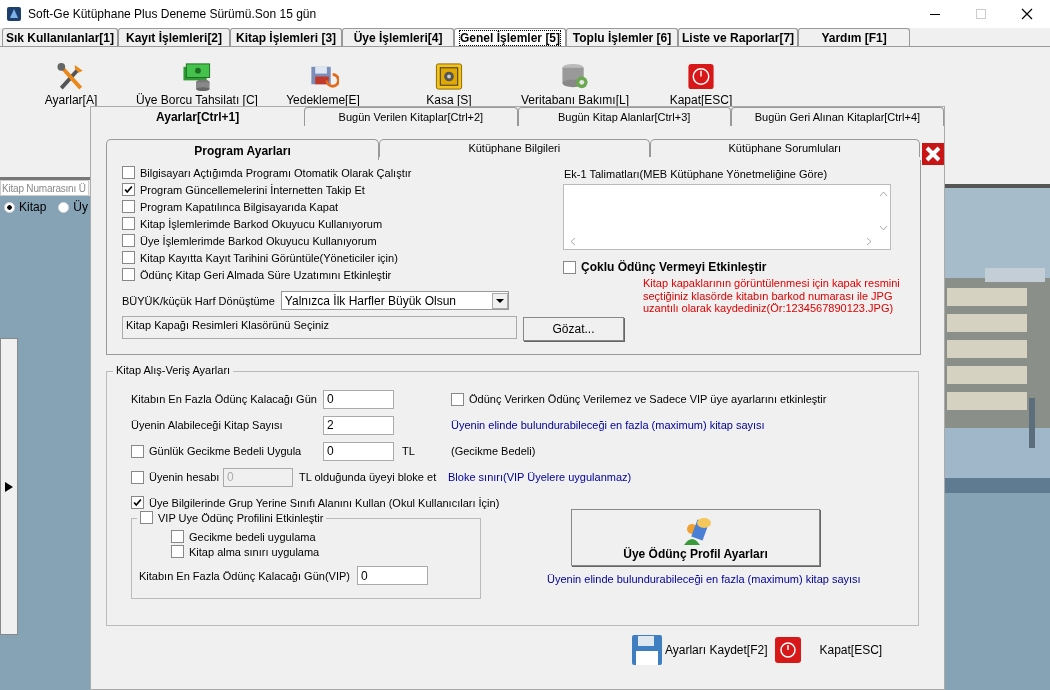  I want to click on checkbox-label: Ödünç Kitap Geri Almada Süre Uzatımını Etkinleştir, so click(266, 274).